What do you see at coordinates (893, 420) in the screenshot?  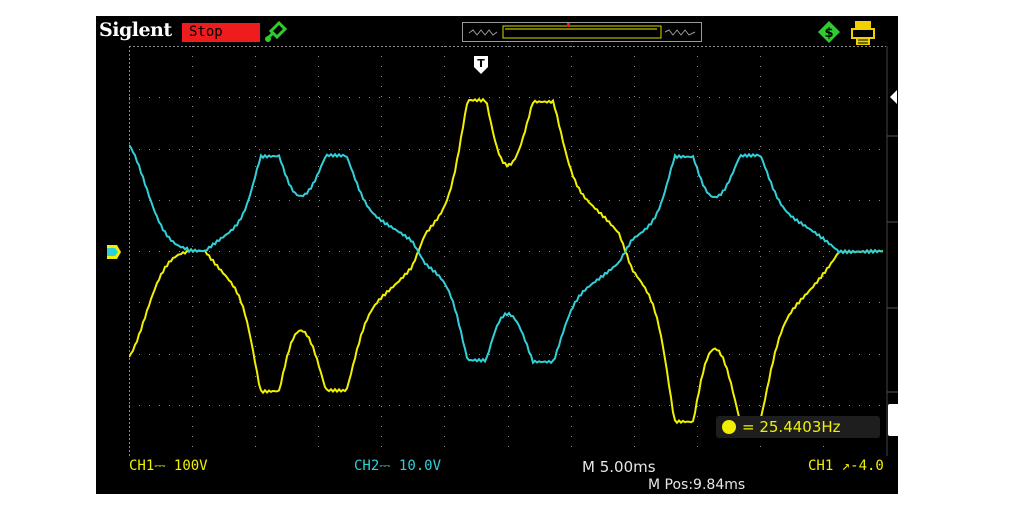 I see `side-menu-tab` at bounding box center [893, 420].